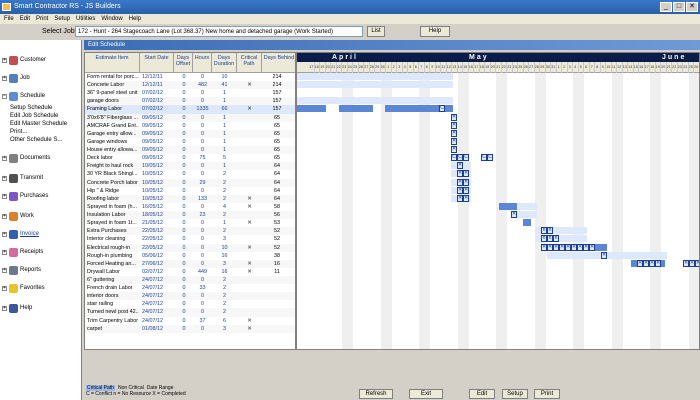 The height and width of the screenshot is (400, 700). Describe the element at coordinates (190, 296) in the screenshot. I see `table-row: interior doors 24/07/12 0 0 2` at that location.